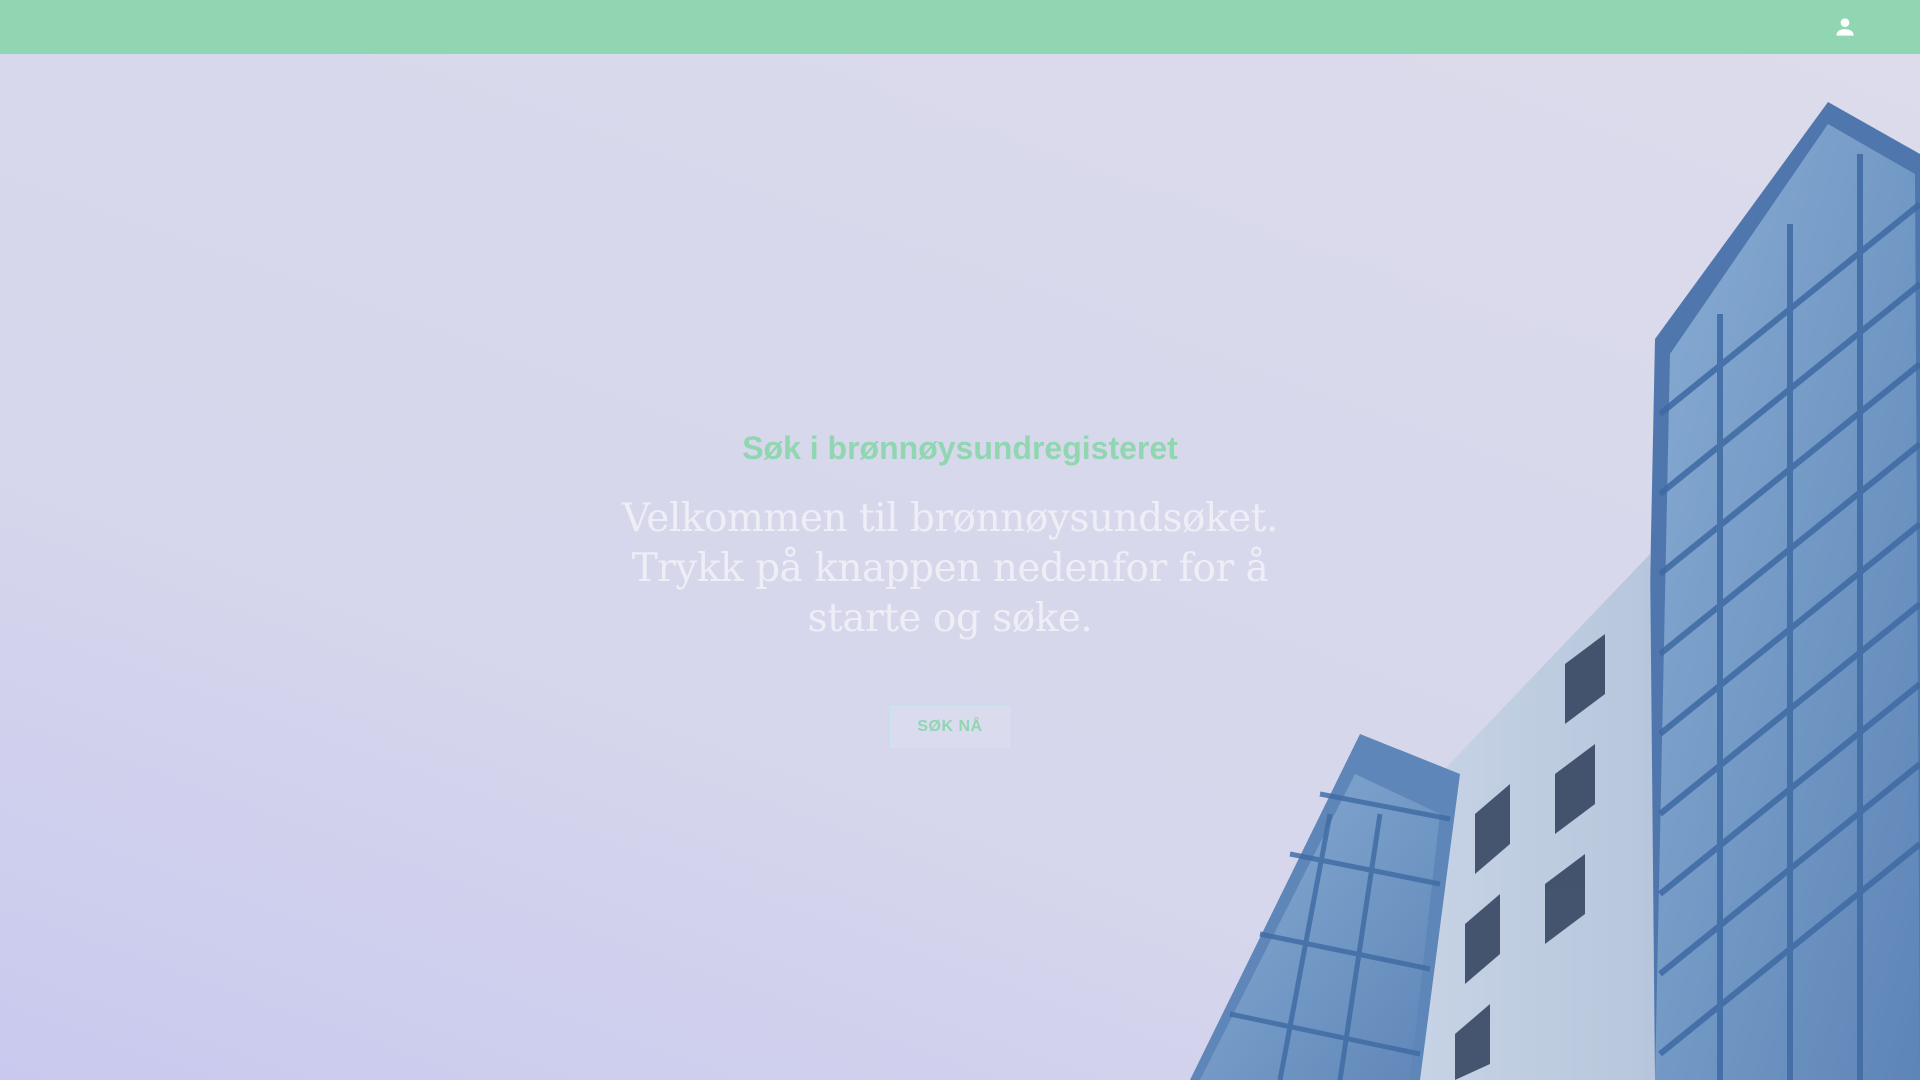 The width and height of the screenshot is (1920, 1080). What do you see at coordinates (950, 727) in the screenshot?
I see `search-now-button: SØK NÅ` at bounding box center [950, 727].